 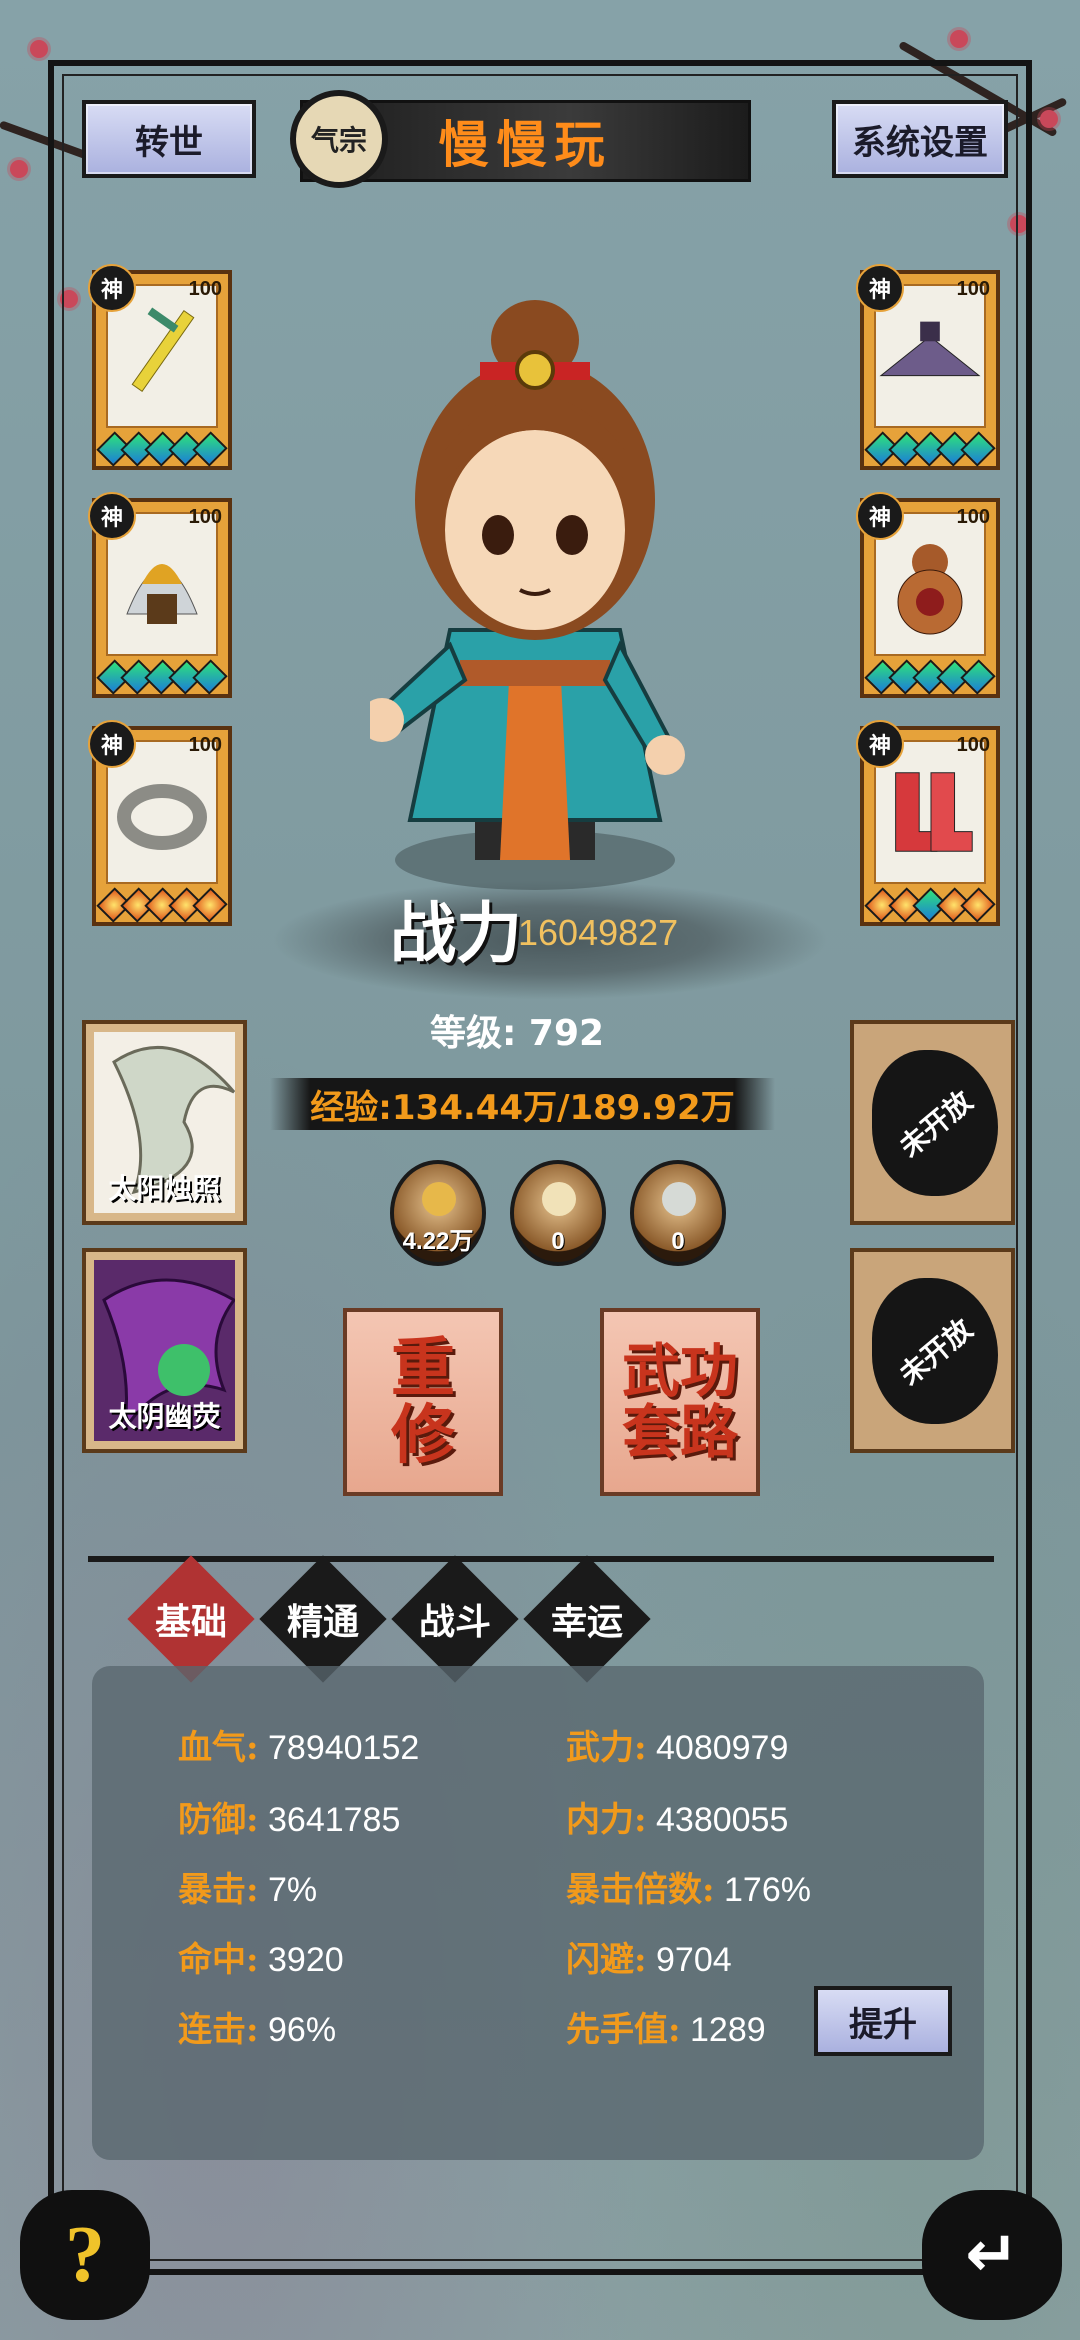 What do you see at coordinates (438, 1241) in the screenshot?
I see `currency-value: 4.22万` at bounding box center [438, 1241].